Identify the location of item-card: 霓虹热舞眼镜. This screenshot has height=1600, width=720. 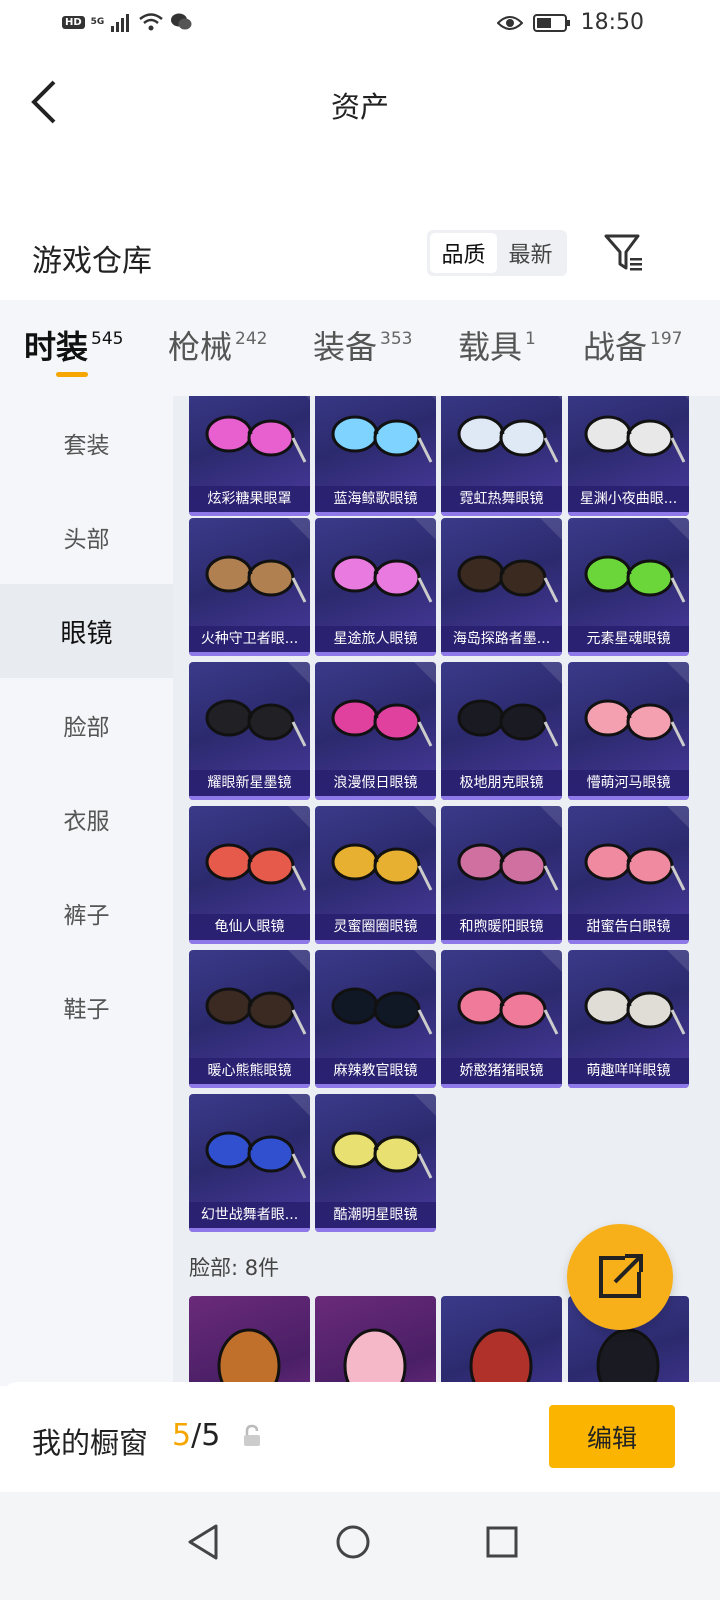
(501, 456).